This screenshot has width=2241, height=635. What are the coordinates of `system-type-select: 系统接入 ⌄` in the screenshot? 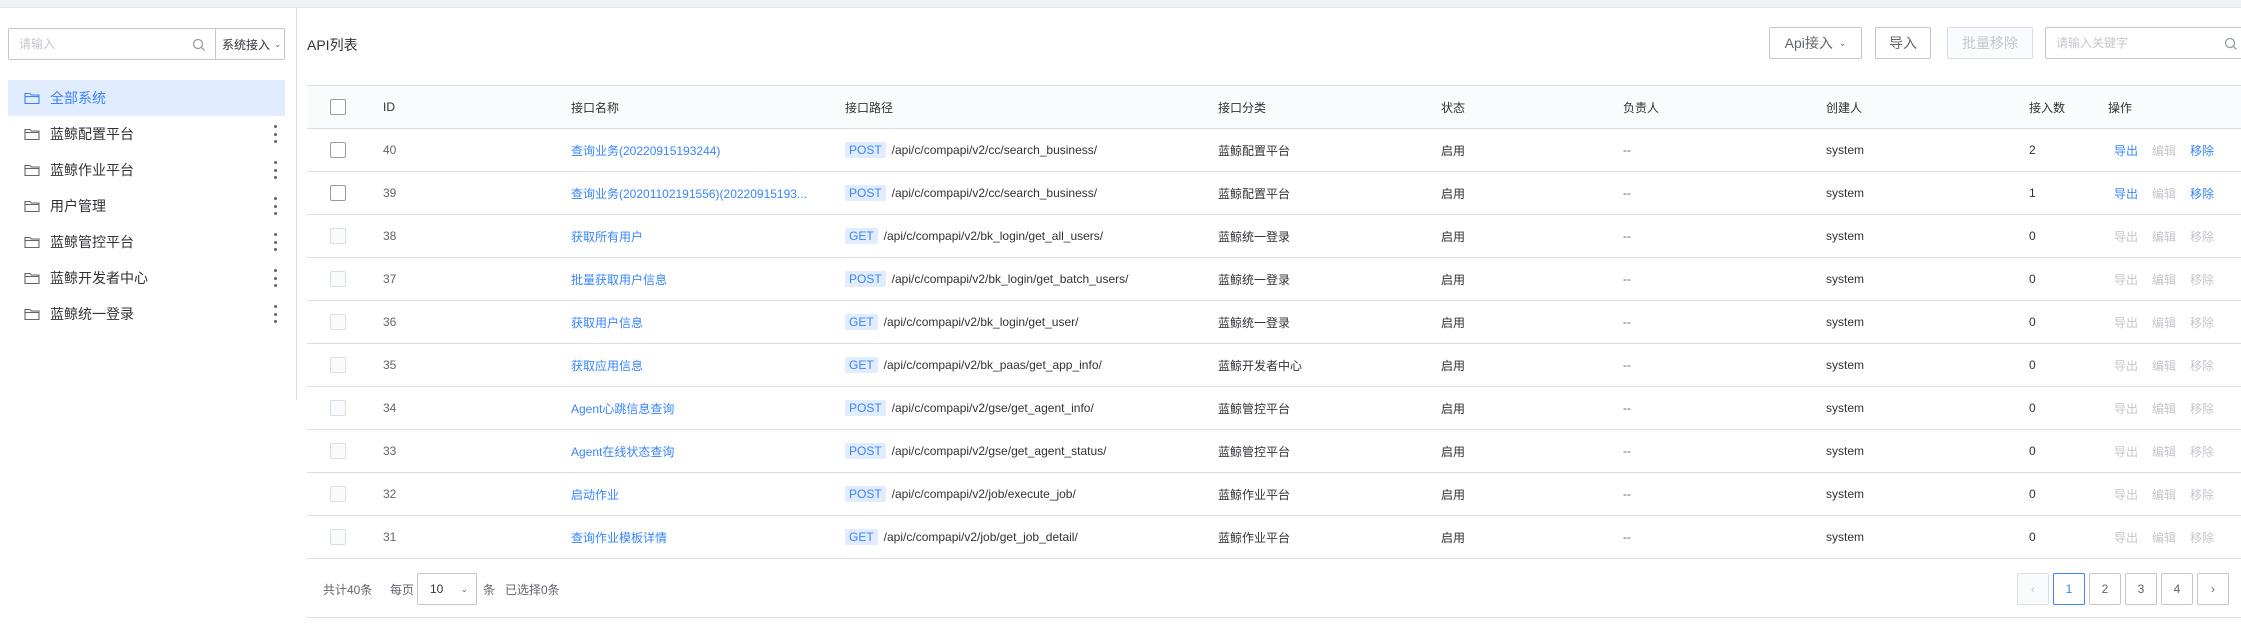 It's located at (250, 44).